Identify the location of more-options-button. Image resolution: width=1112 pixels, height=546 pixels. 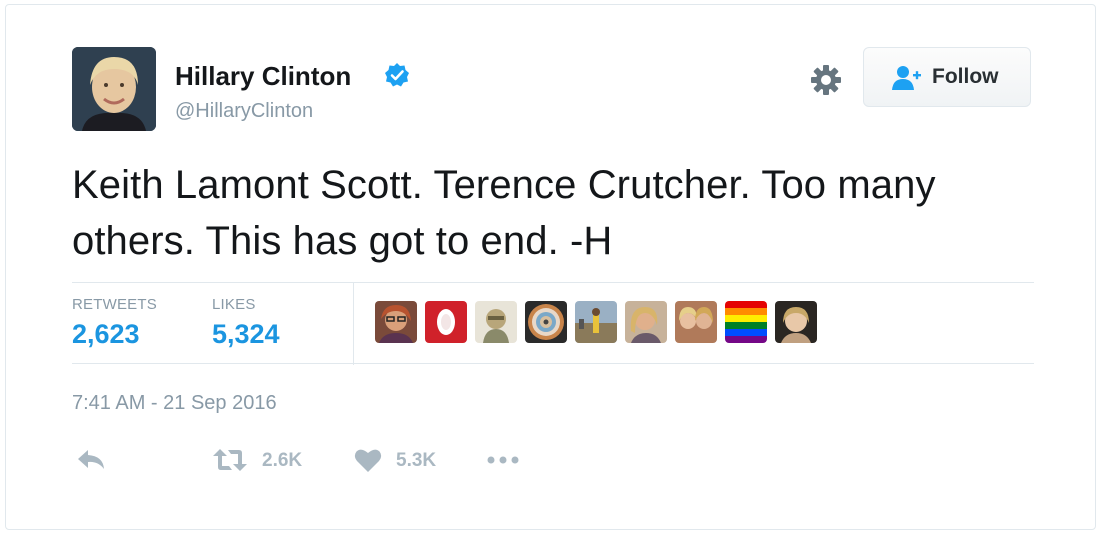
(504, 462).